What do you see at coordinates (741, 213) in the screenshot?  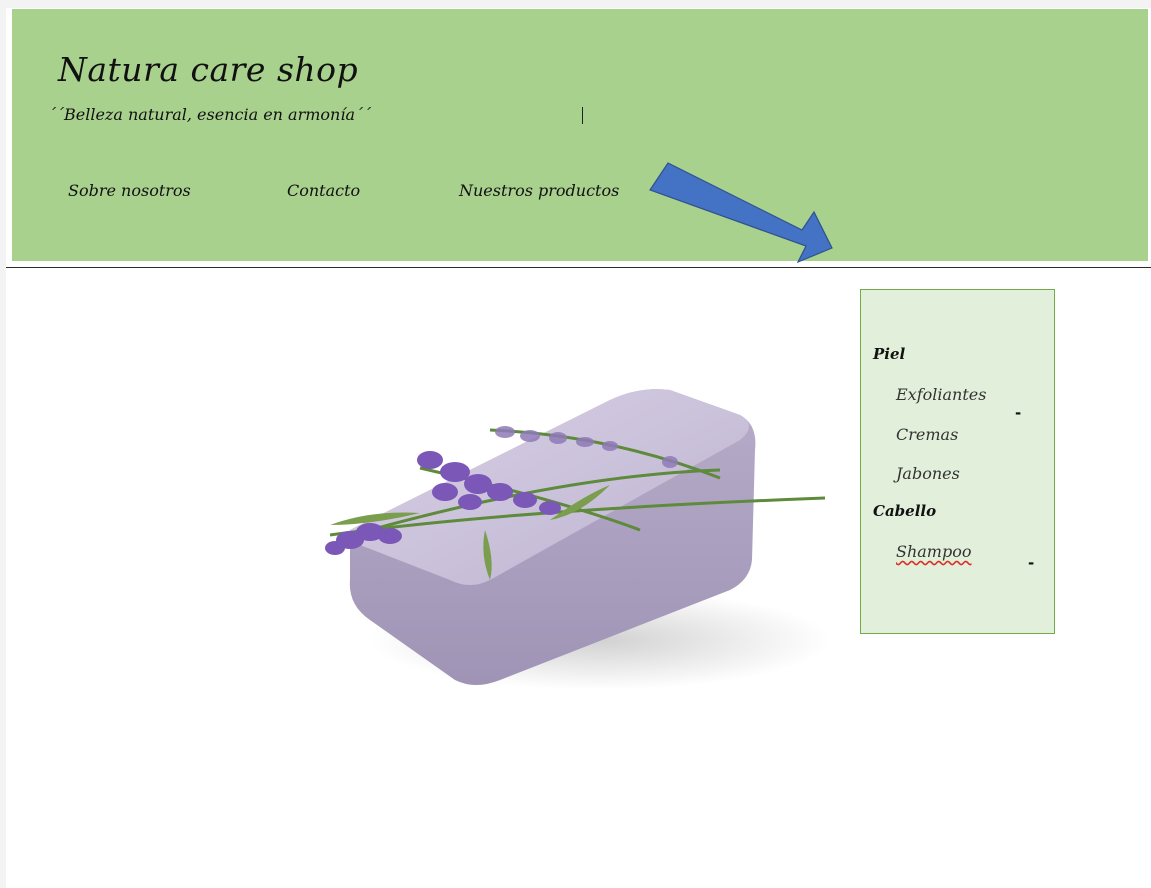 I see `arrow-down-right-icon` at bounding box center [741, 213].